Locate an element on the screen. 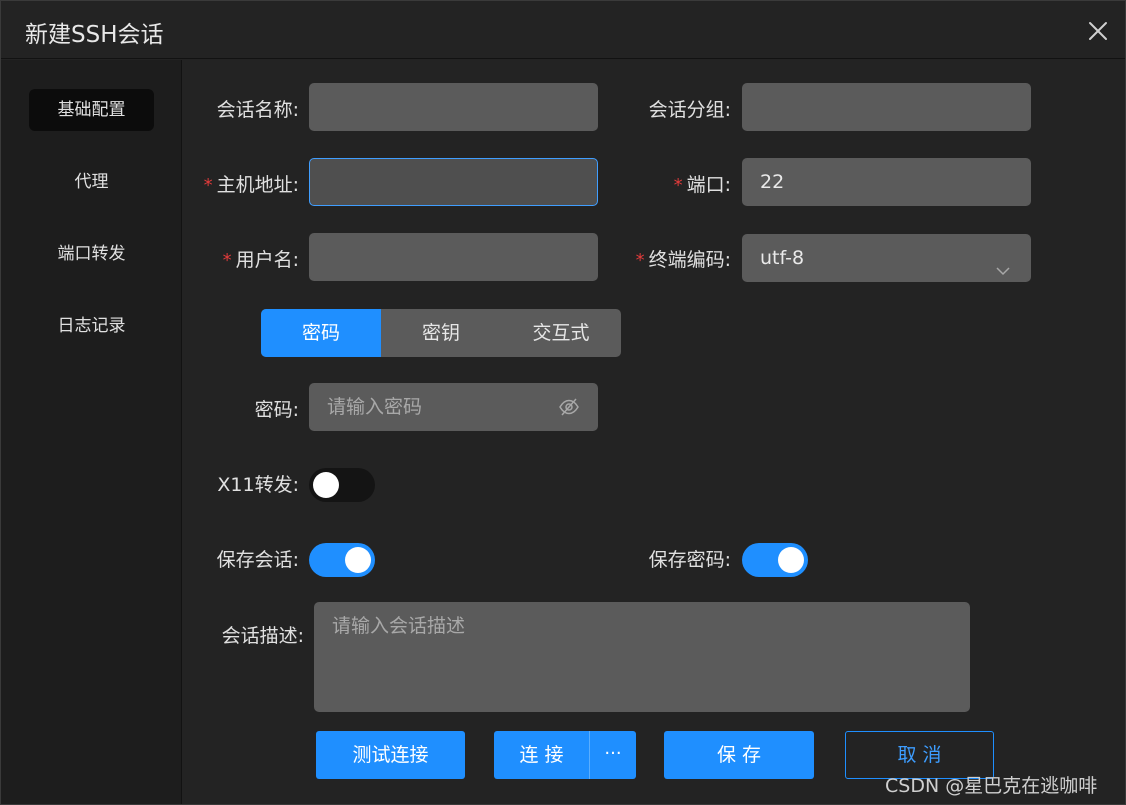 The image size is (1126, 805). close-icon is located at coordinates (1098, 31).